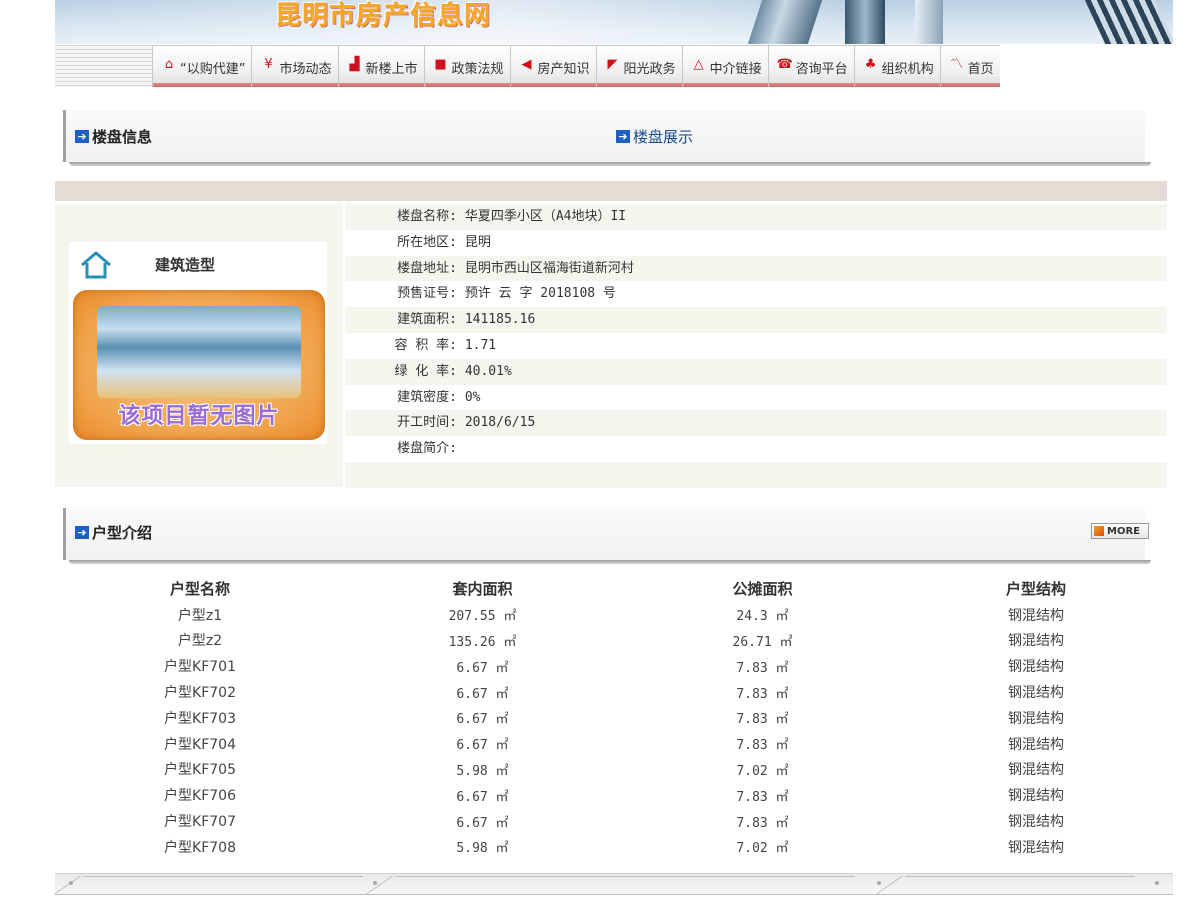 This screenshot has width=1200, height=900. What do you see at coordinates (611, 641) in the screenshot?
I see `table-row: 户型z2 135.26 ㎡ 26.71 ㎡ 钢混结构` at bounding box center [611, 641].